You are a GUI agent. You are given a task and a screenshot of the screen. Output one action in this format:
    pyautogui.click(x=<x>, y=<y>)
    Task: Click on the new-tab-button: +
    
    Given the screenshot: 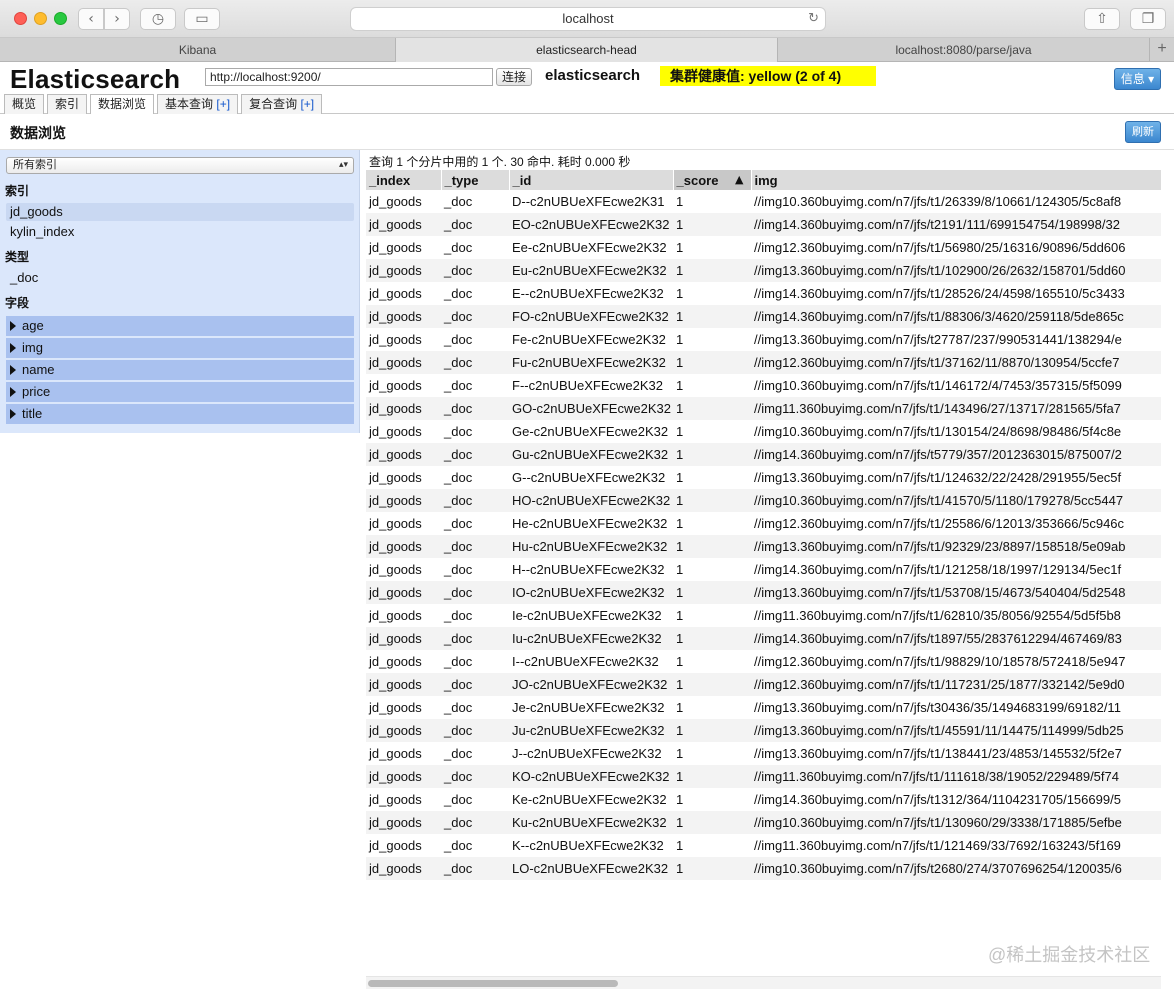 What is the action you would take?
    pyautogui.click(x=1162, y=50)
    